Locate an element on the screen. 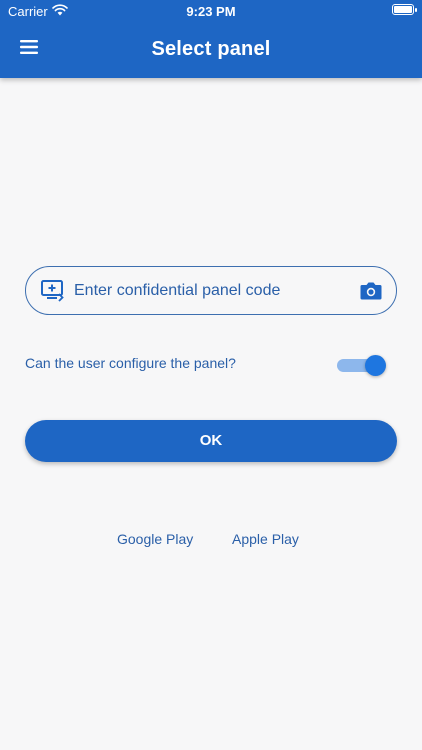 This screenshot has width=422, height=750. status-time: 9:23 PM is located at coordinates (211, 11).